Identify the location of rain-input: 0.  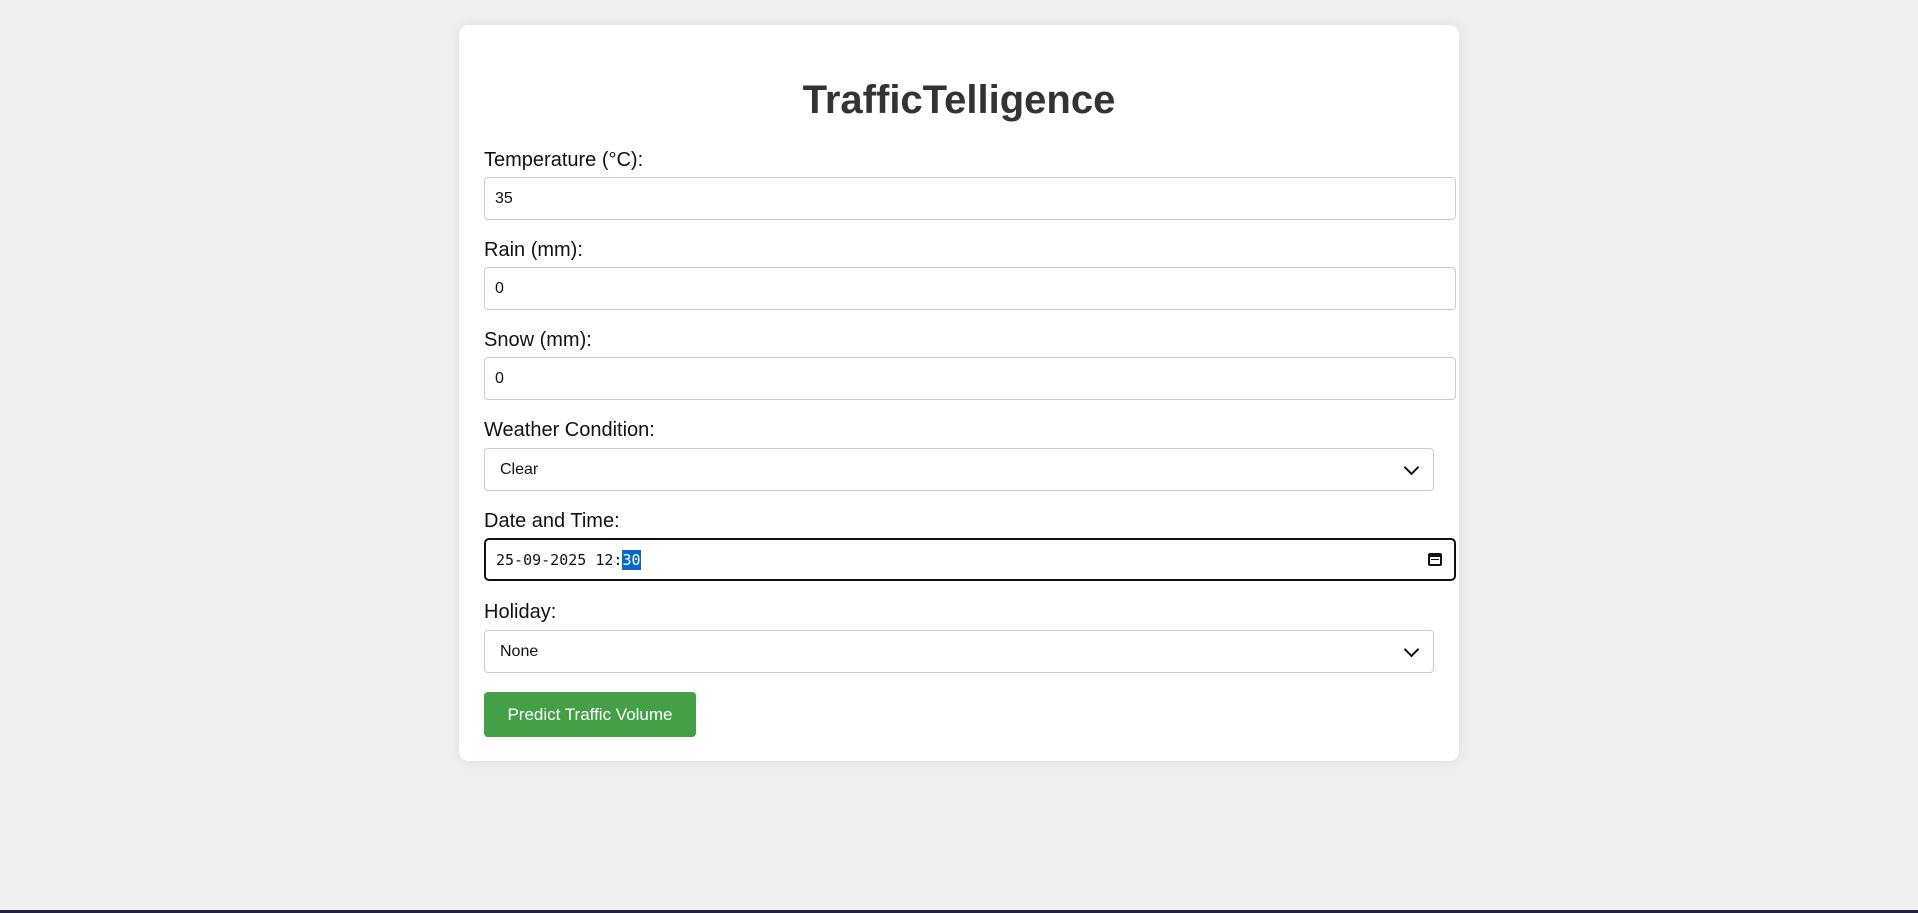
(970, 288).